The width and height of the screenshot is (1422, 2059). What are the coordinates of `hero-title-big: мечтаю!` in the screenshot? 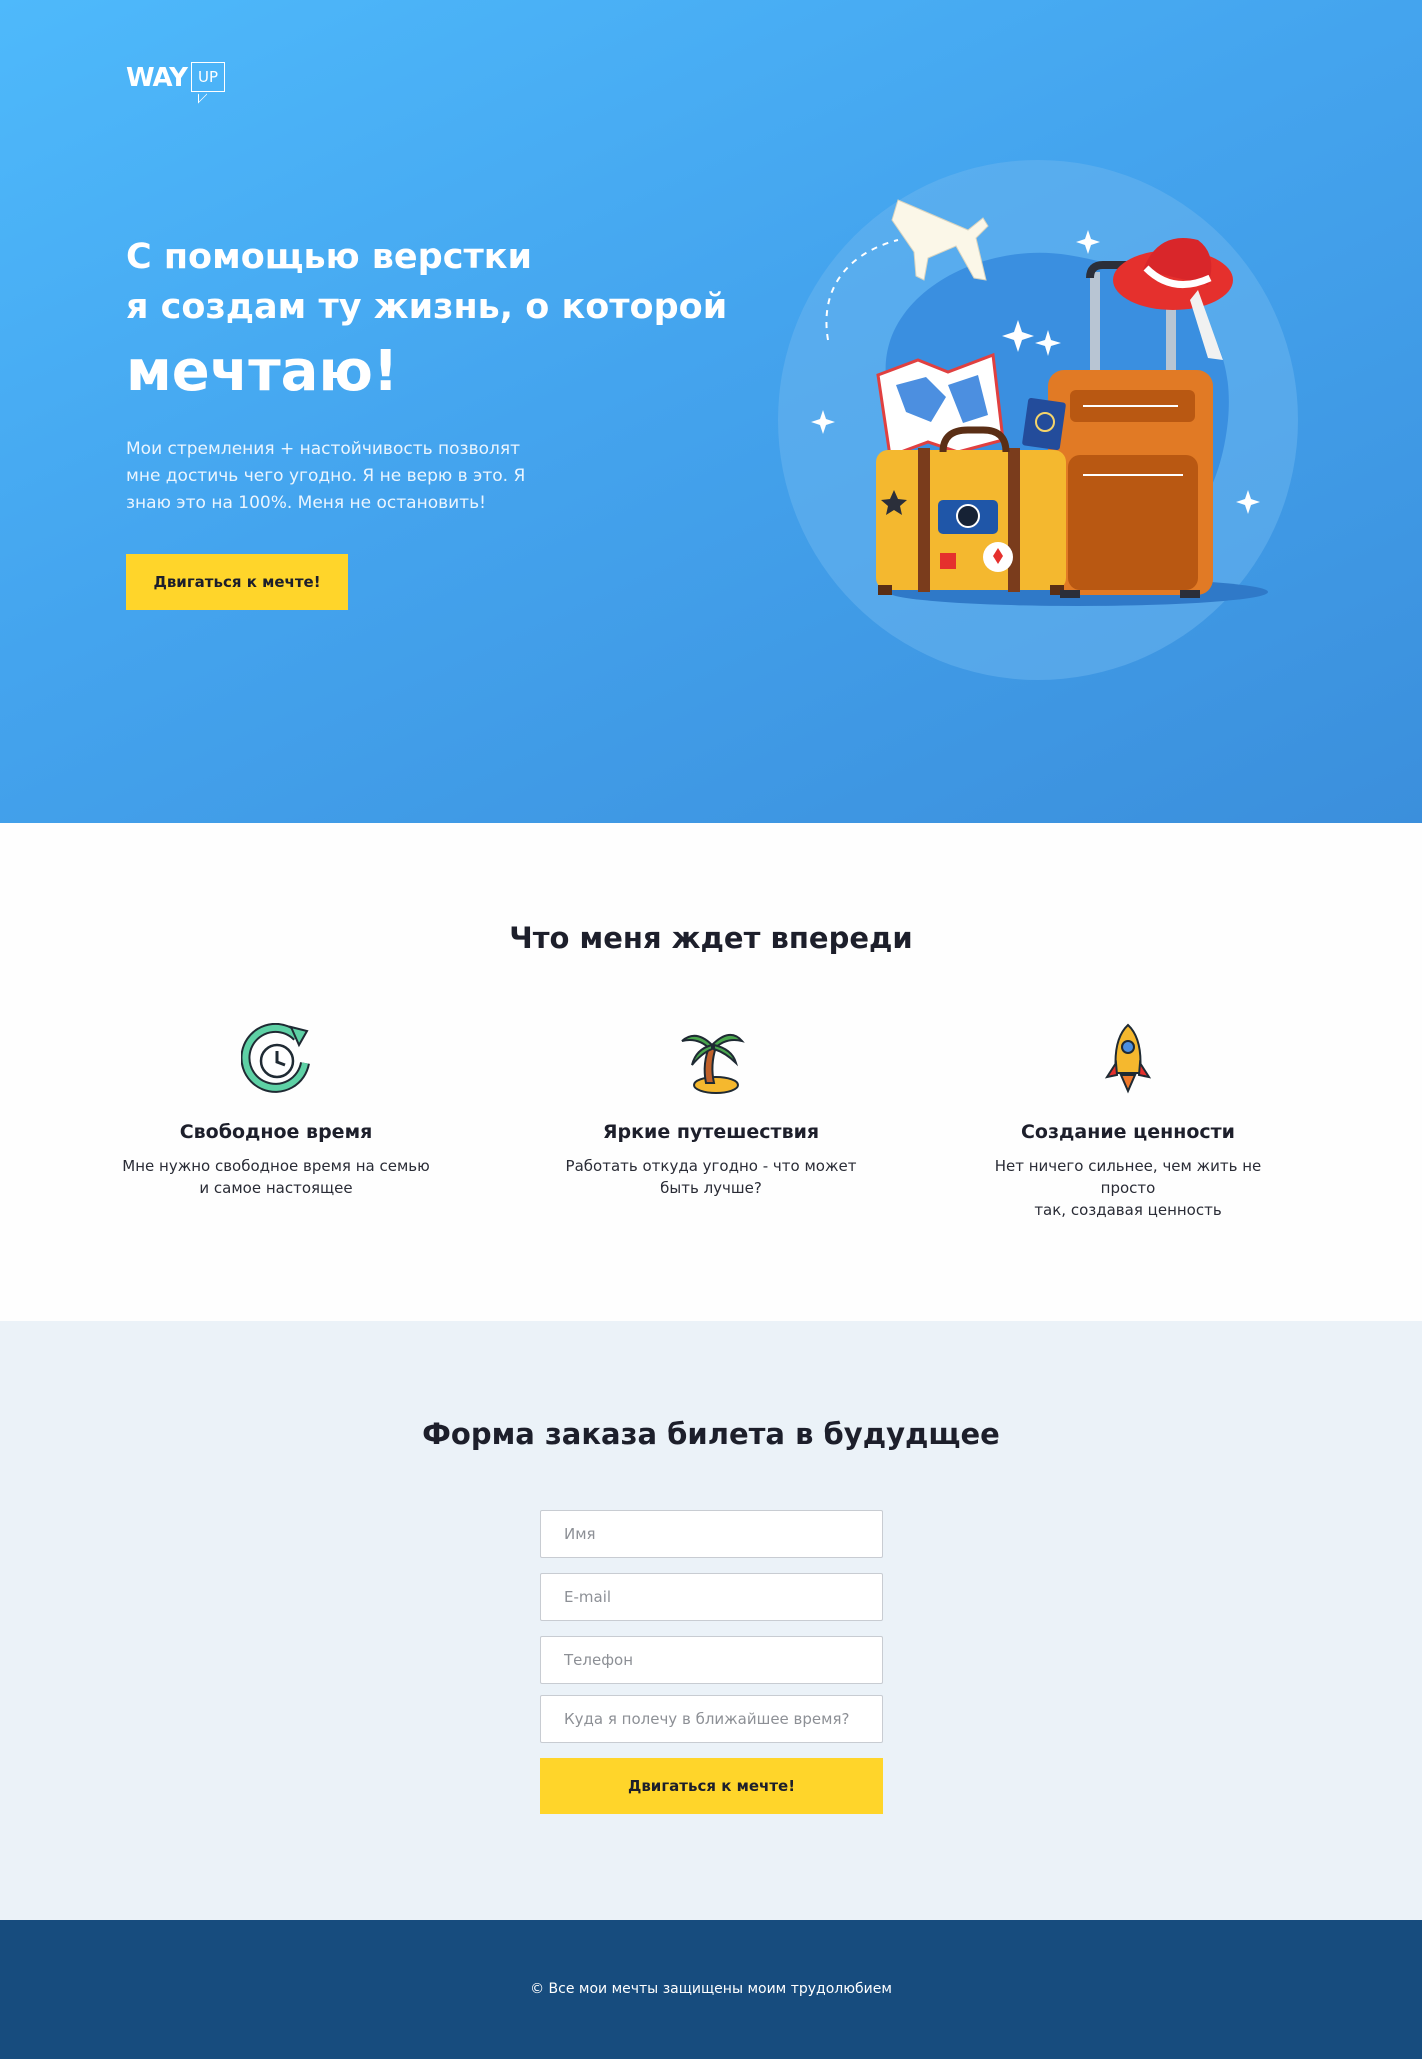 It's located at (262, 371).